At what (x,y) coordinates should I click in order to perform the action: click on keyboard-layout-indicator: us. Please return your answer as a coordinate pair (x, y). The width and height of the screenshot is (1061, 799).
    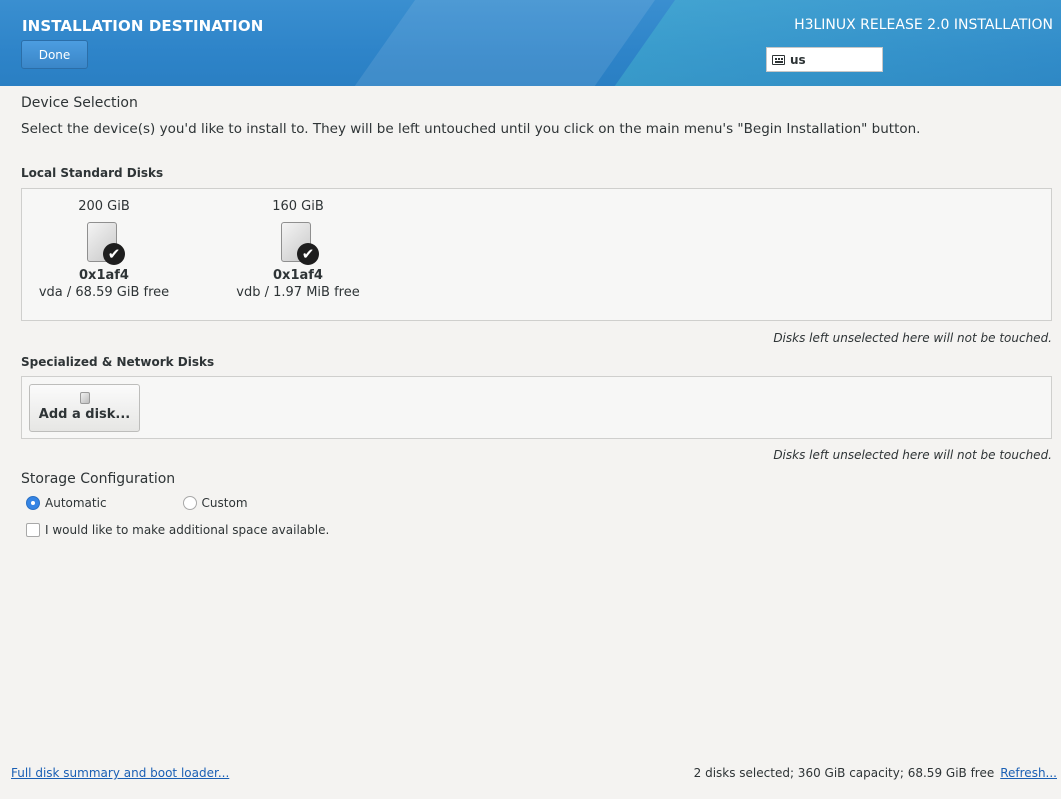
    Looking at the image, I should click on (824, 59).